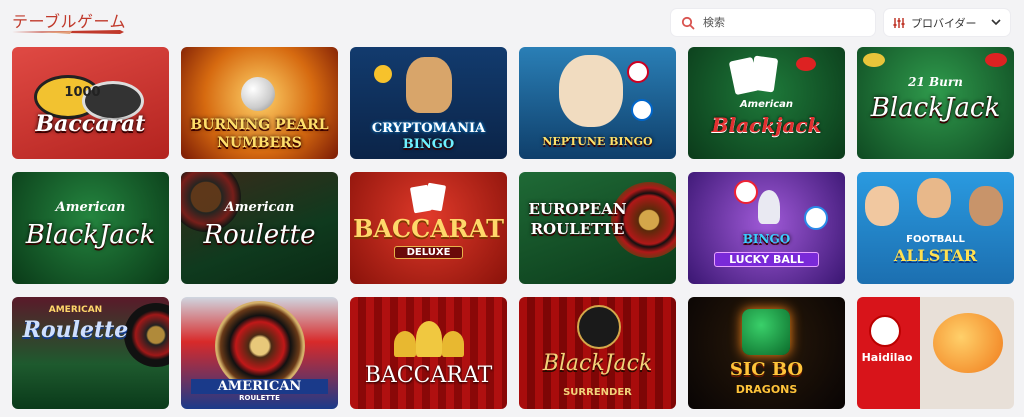  I want to click on miner-character-decoration, so click(429, 85).